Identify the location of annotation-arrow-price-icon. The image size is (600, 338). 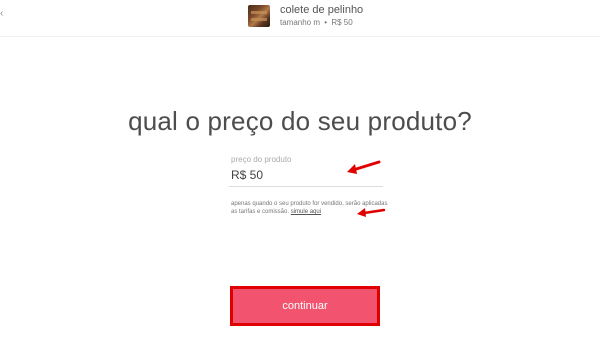
(364, 167).